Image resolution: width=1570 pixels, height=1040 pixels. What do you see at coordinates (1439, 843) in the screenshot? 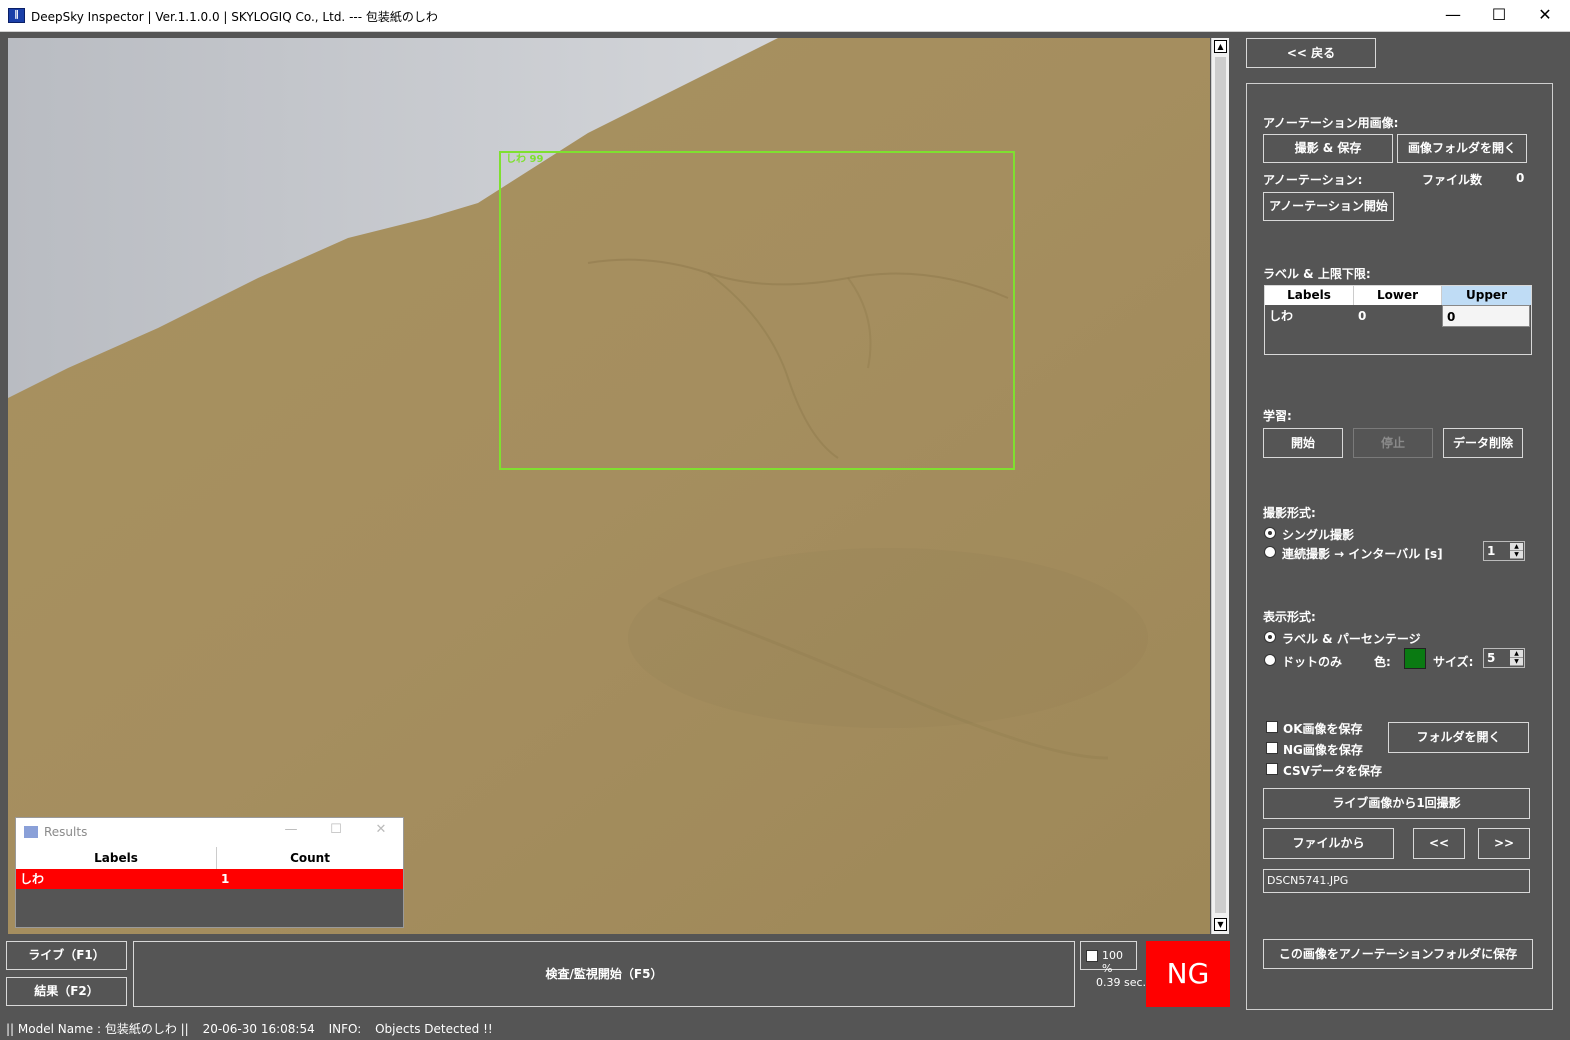
I see `prev-image-button: <<` at bounding box center [1439, 843].